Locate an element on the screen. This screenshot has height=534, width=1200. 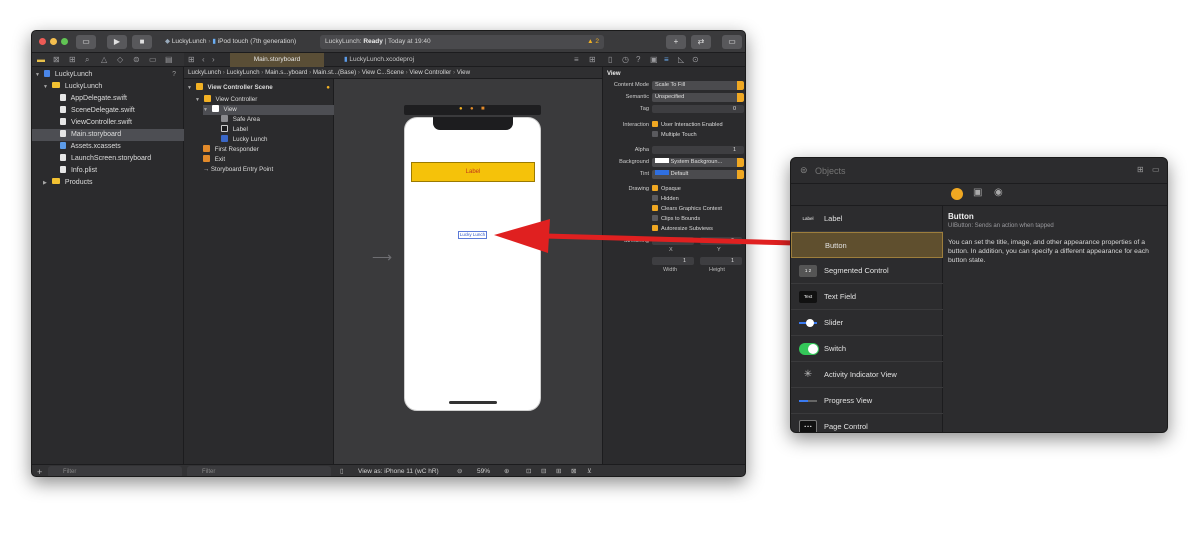
nav-item-file: ViewController.swift is located at coordinates (108, 123).